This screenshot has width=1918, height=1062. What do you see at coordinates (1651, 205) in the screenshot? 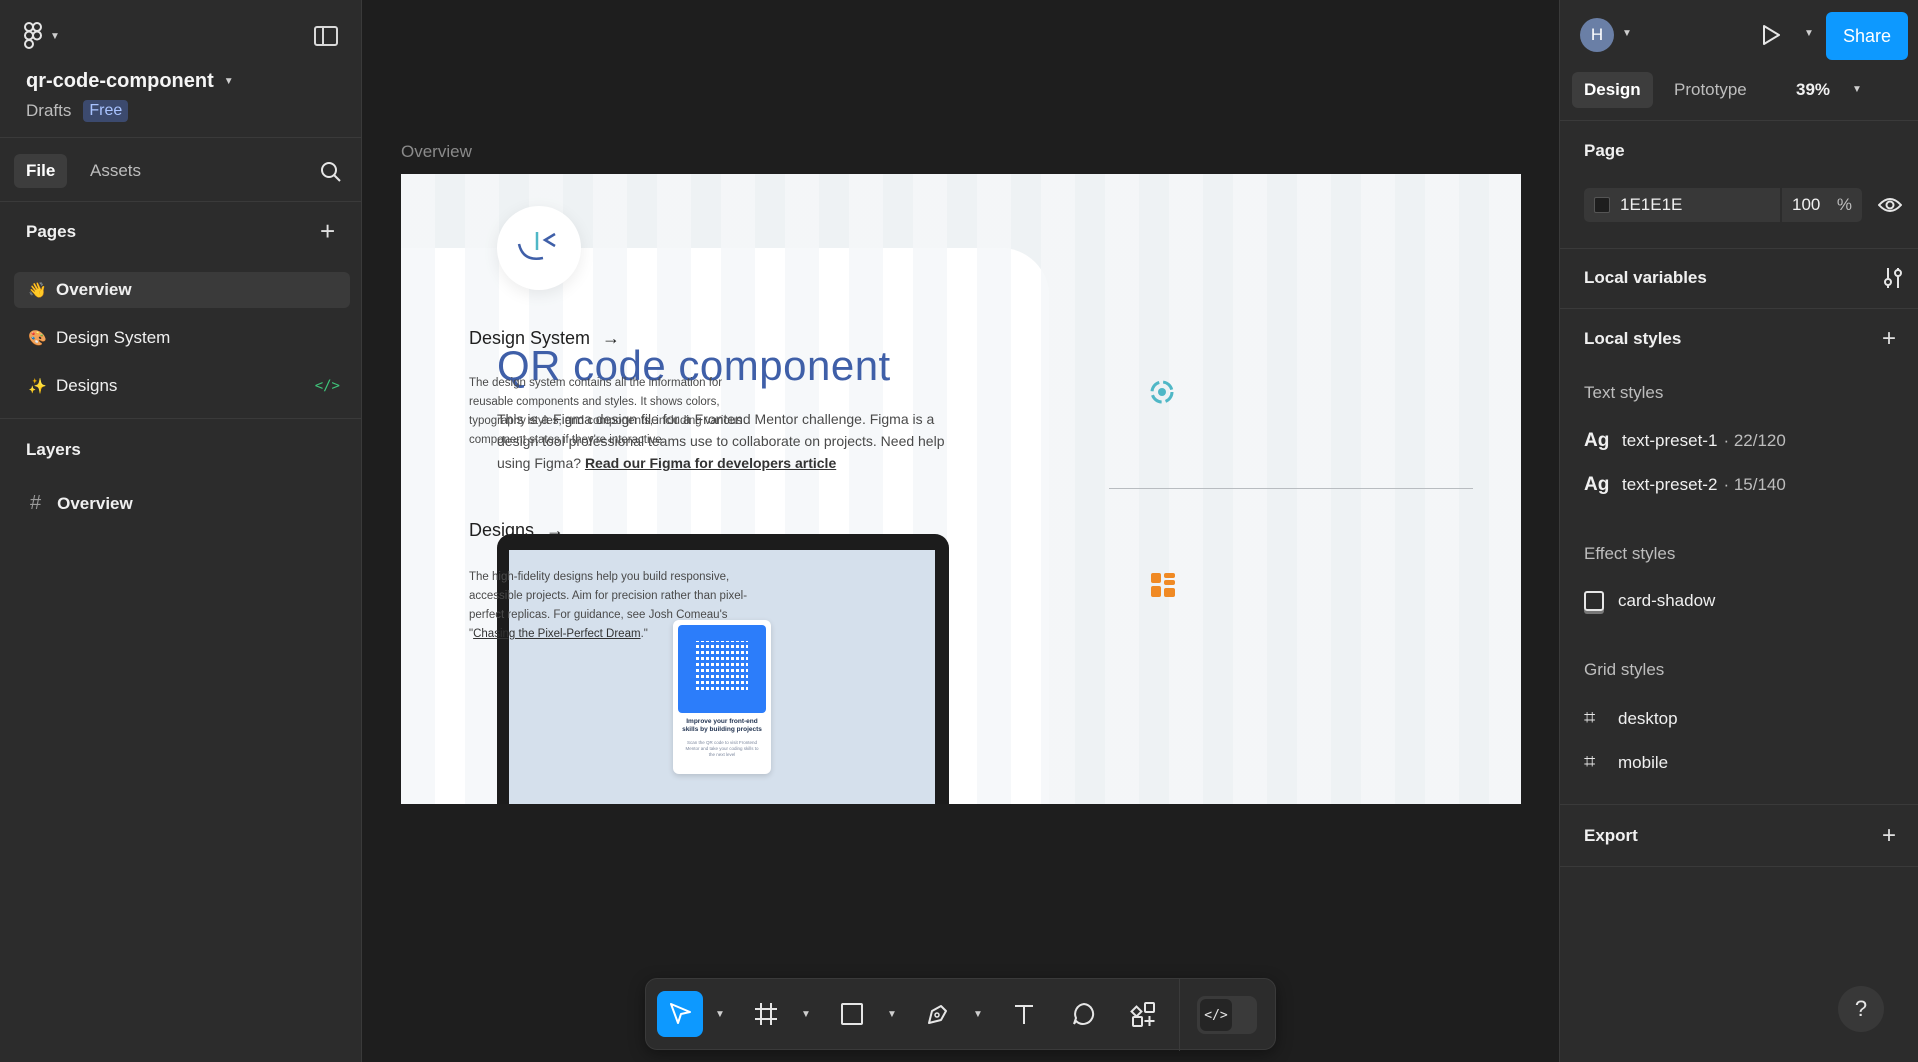
I see `page-color-value: 1E1E1E` at bounding box center [1651, 205].